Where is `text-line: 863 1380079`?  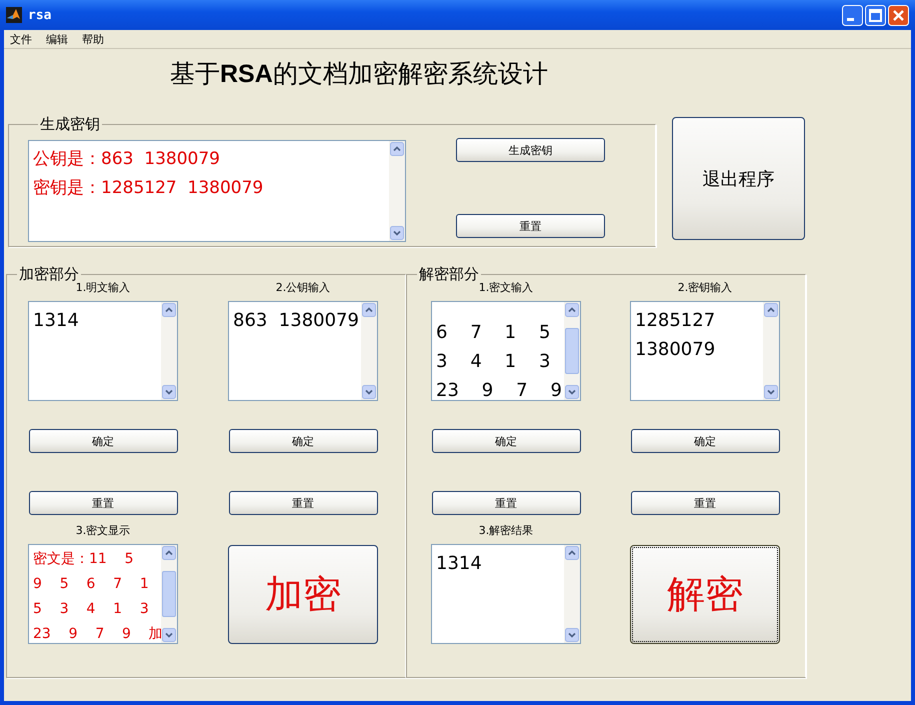
text-line: 863 1380079 is located at coordinates (295, 321).